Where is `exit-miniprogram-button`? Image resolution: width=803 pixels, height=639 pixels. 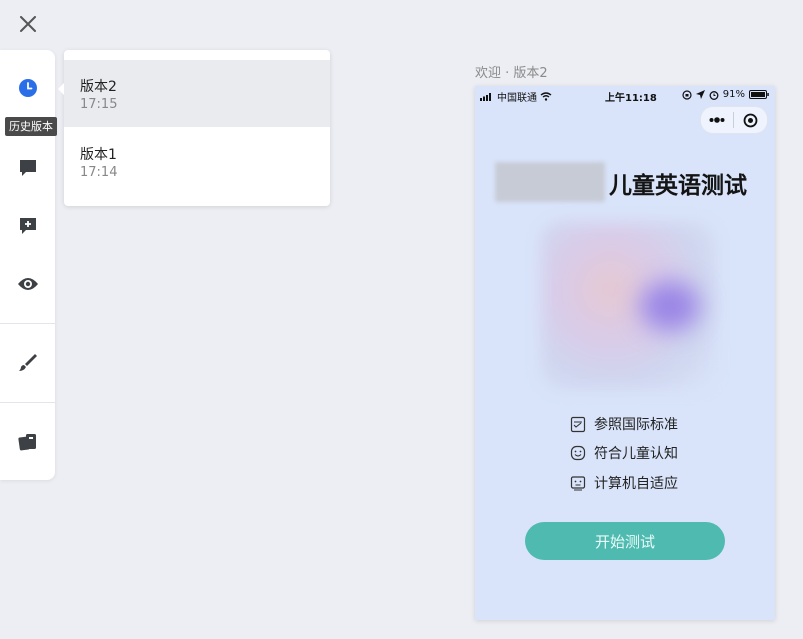
exit-miniprogram-button is located at coordinates (750, 120).